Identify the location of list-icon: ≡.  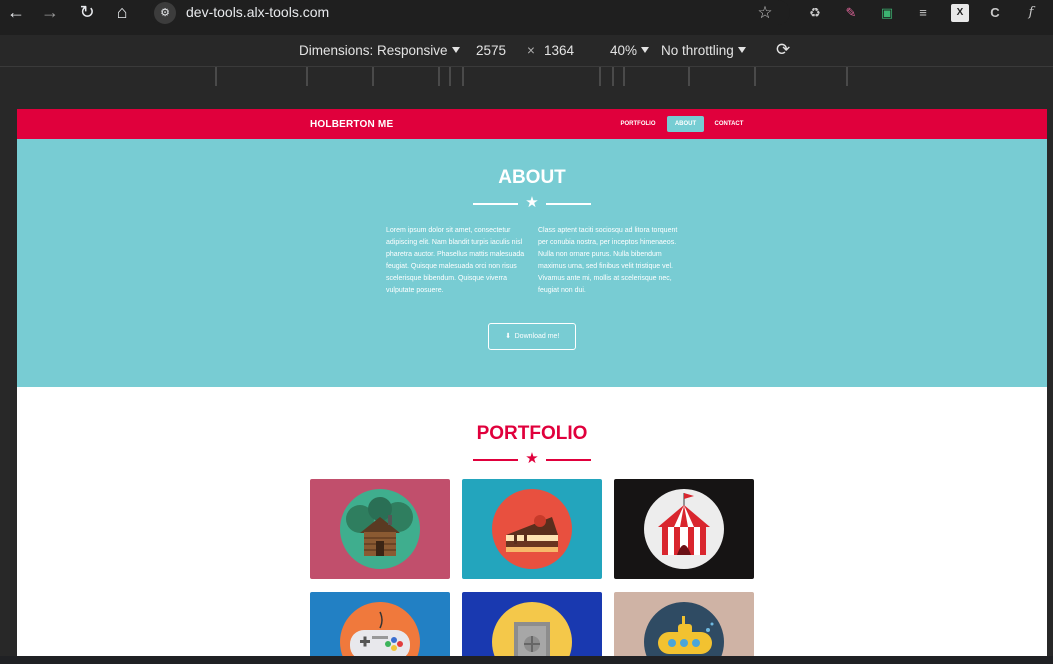
(923, 13).